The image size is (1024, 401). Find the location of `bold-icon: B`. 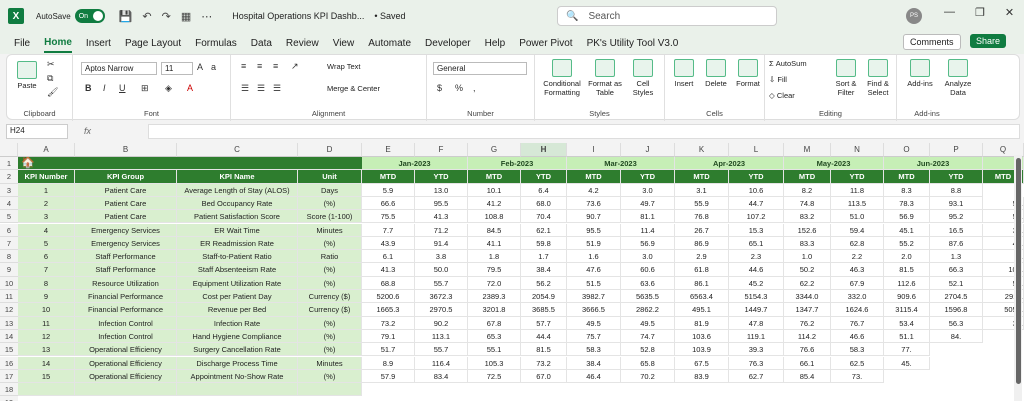

bold-icon: B is located at coordinates (88, 88).